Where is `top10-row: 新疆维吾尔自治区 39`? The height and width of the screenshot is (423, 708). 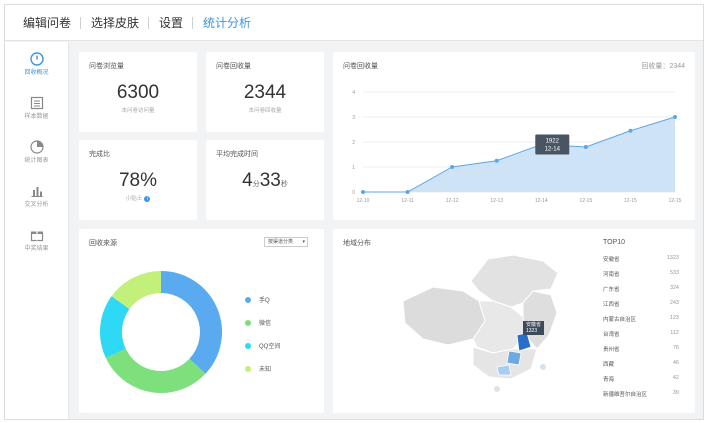 top10-row: 新疆维吾尔自治区 39 is located at coordinates (641, 394).